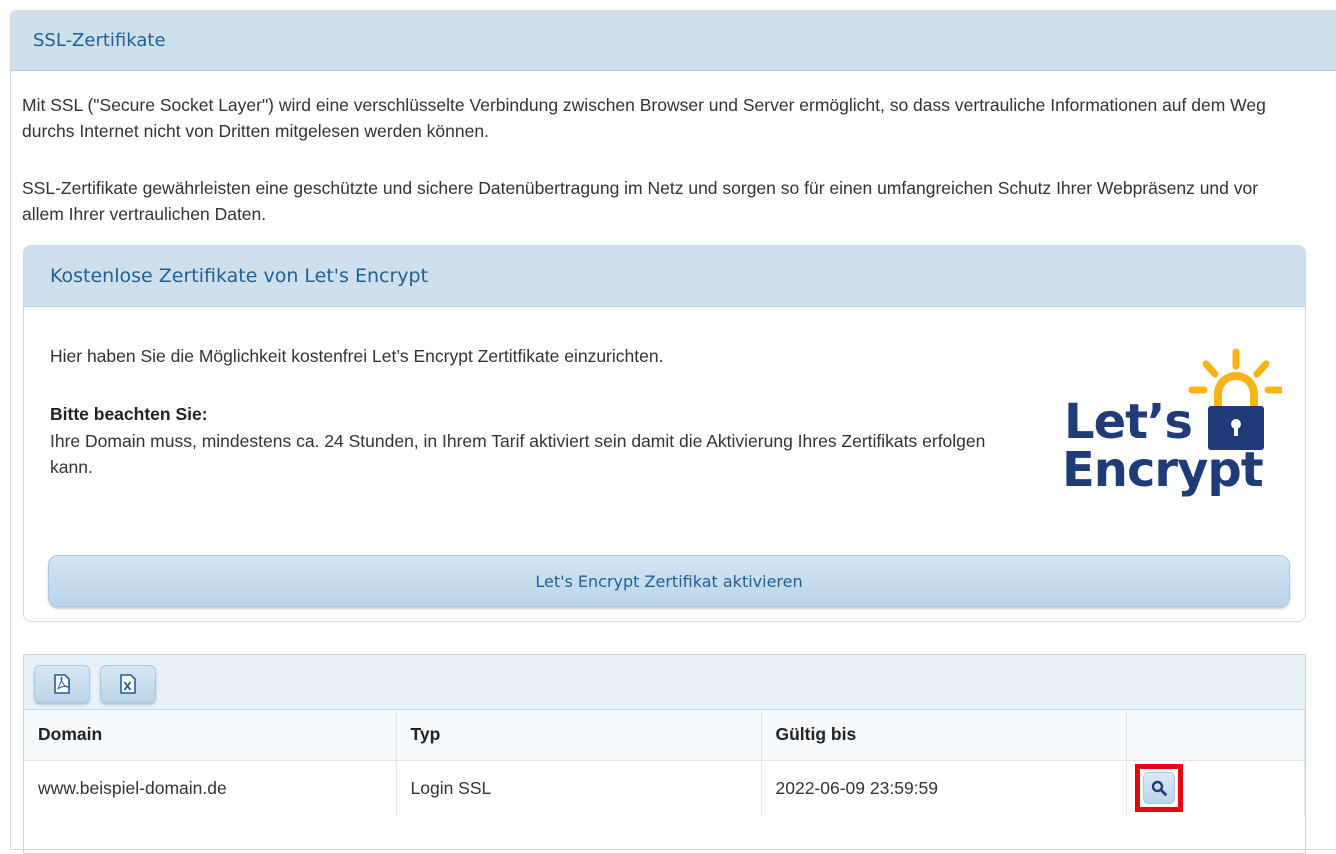  I want to click on cell-gueltig-bis: 2022-06-09 23:59:59, so click(944, 788).